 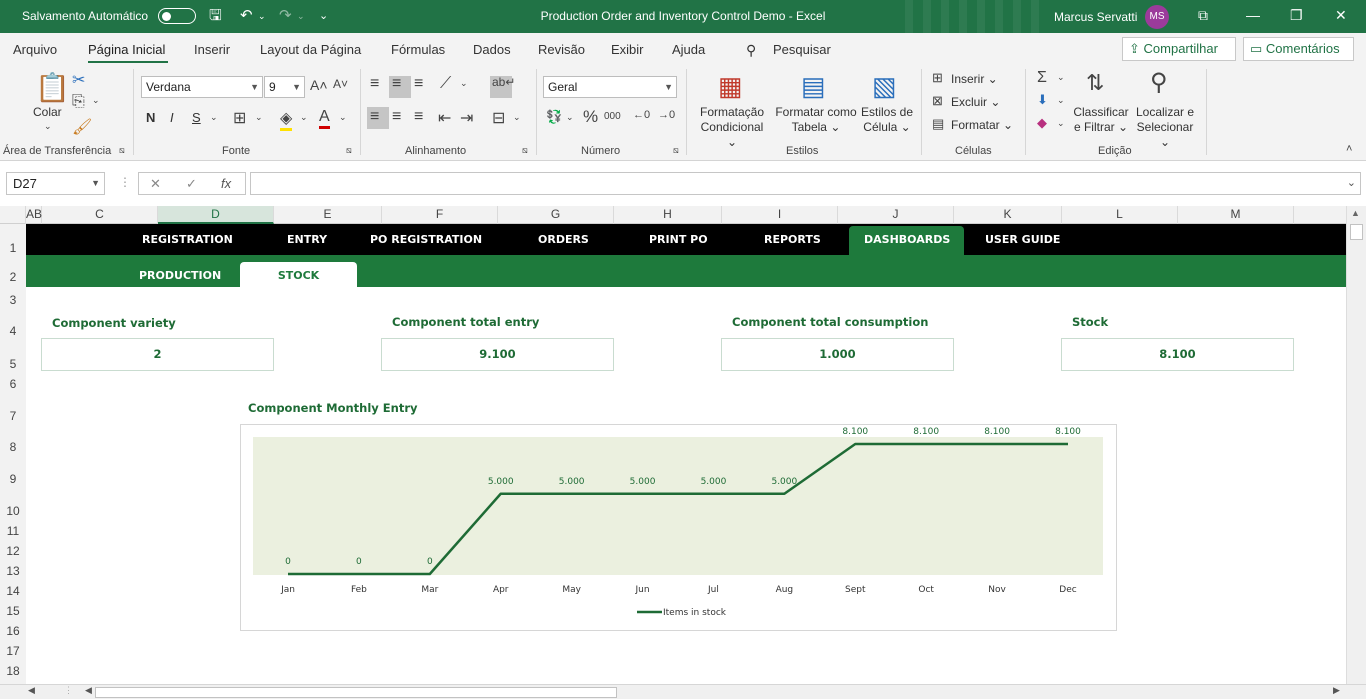 I want to click on bold-button: N, so click(x=150, y=117).